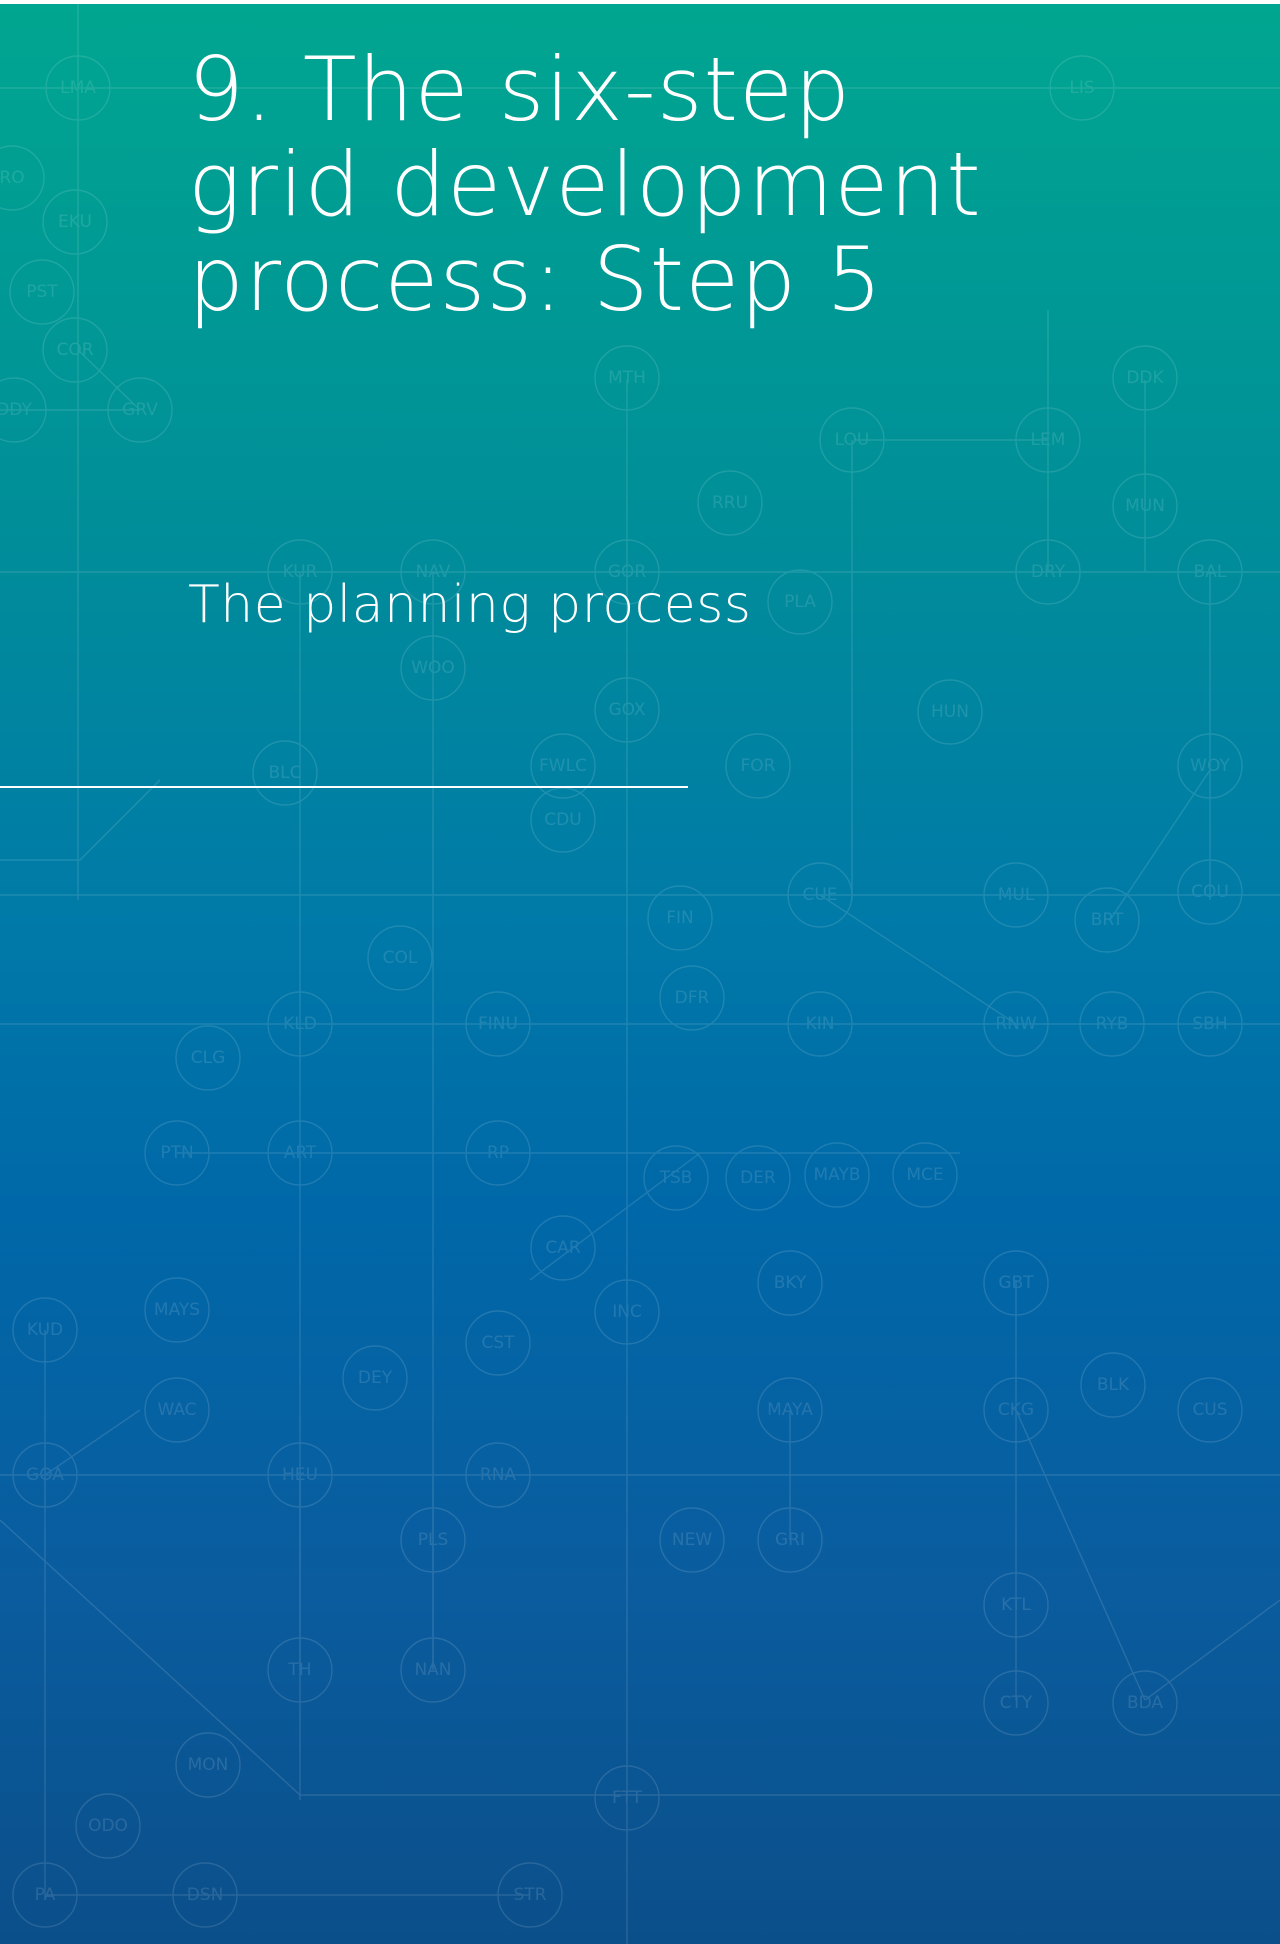 The width and height of the screenshot is (1280, 1944). What do you see at coordinates (1016, 1605) in the screenshot?
I see `network-node-label: KTL` at bounding box center [1016, 1605].